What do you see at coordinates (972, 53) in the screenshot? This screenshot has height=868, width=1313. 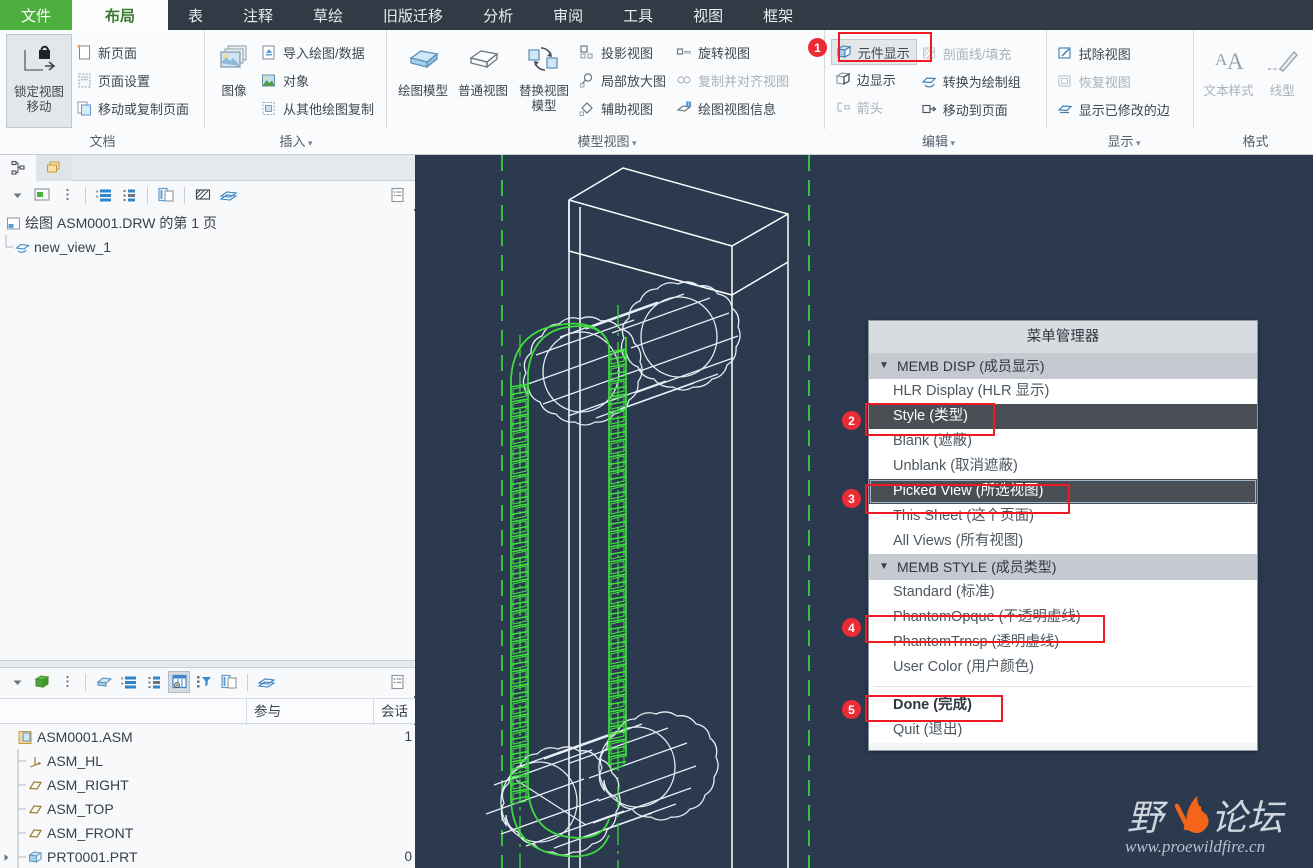 I see `hatch-fill-button: 剖面线/填充` at bounding box center [972, 53].